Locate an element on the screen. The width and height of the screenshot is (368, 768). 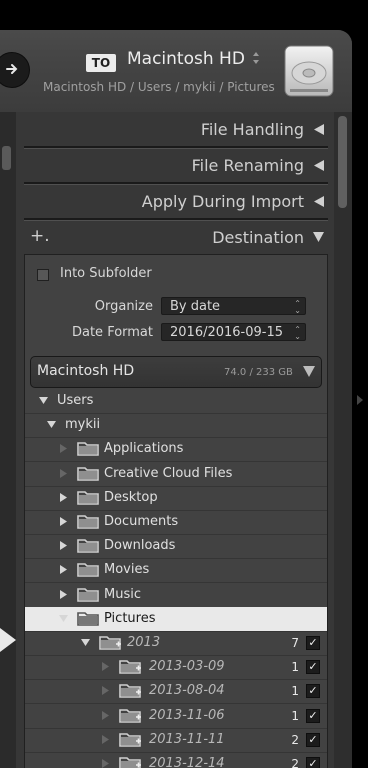
tree-item-label: Desktop is located at coordinates (131, 497).